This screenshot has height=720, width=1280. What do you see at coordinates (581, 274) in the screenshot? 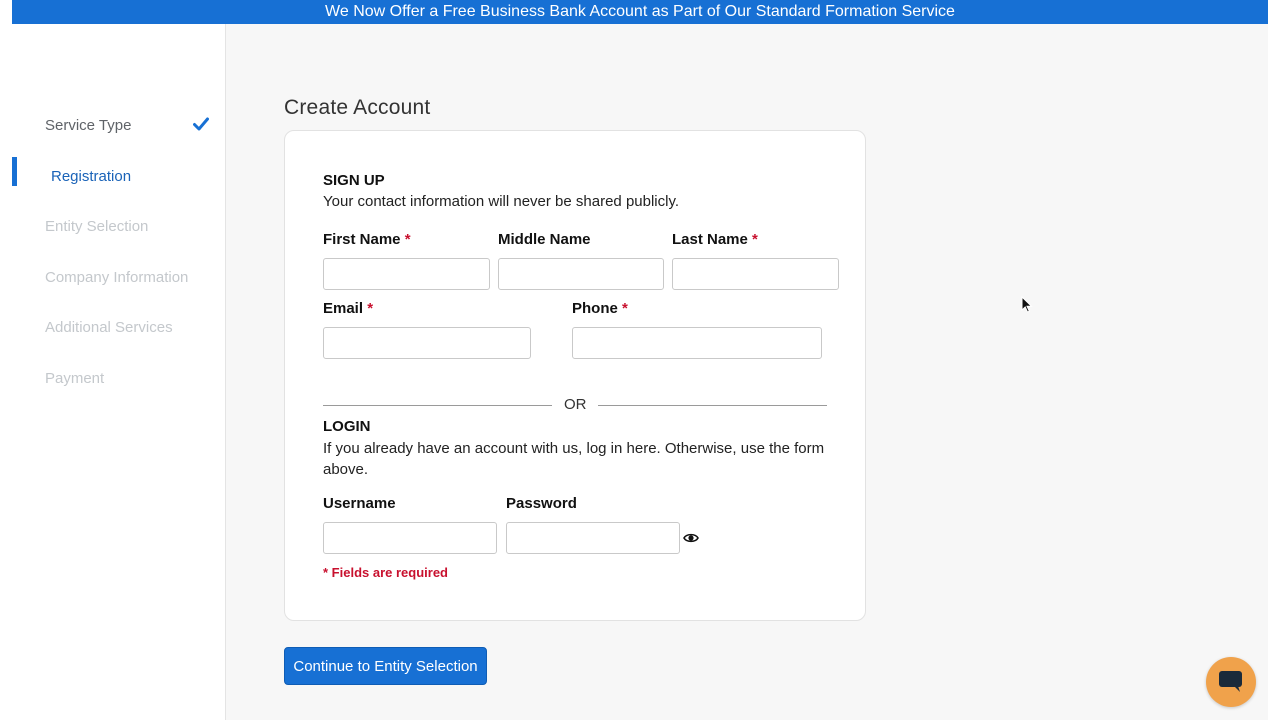
I see `middle-name-field` at bounding box center [581, 274].